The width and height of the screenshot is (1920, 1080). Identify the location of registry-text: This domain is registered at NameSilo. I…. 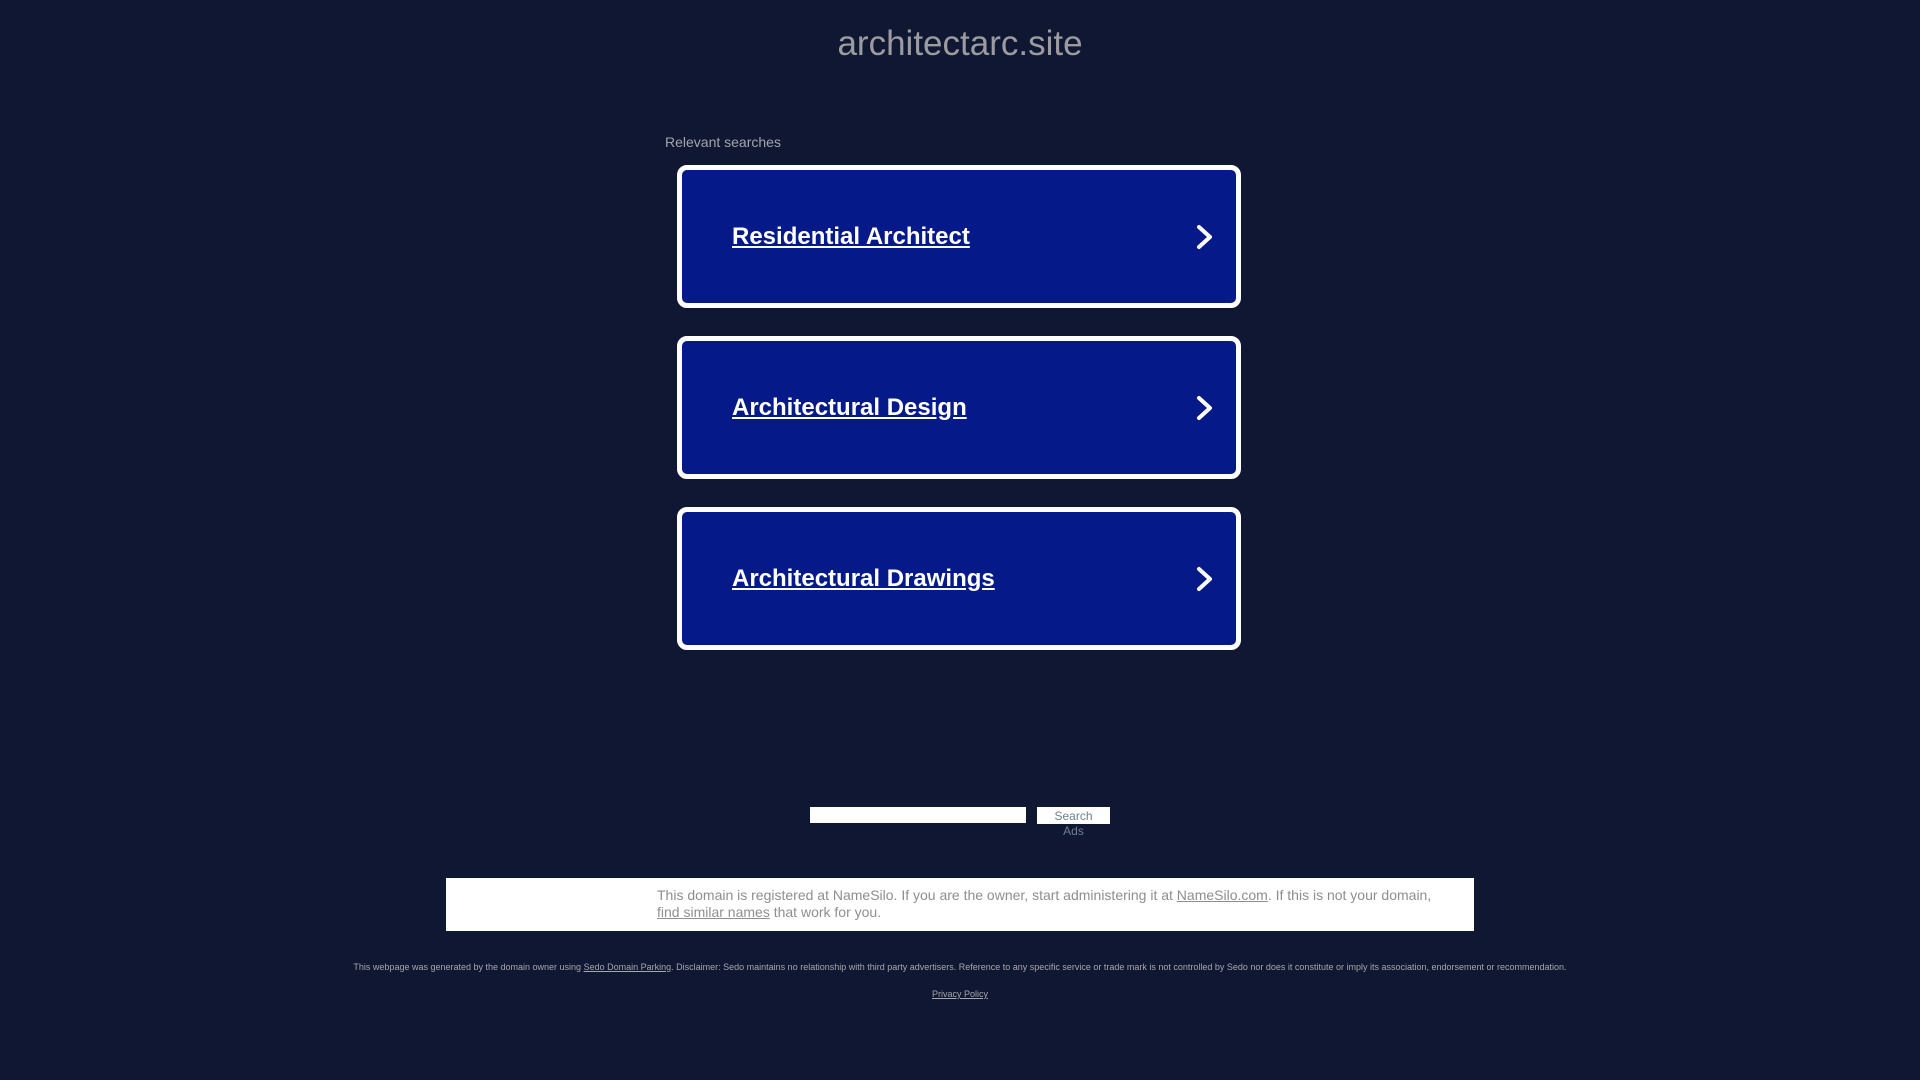
(1061, 904).